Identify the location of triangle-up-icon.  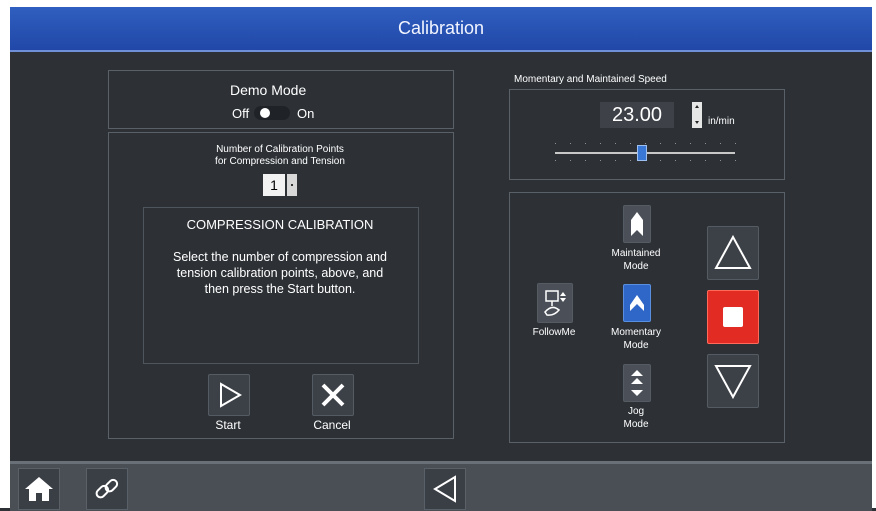
(733, 251).